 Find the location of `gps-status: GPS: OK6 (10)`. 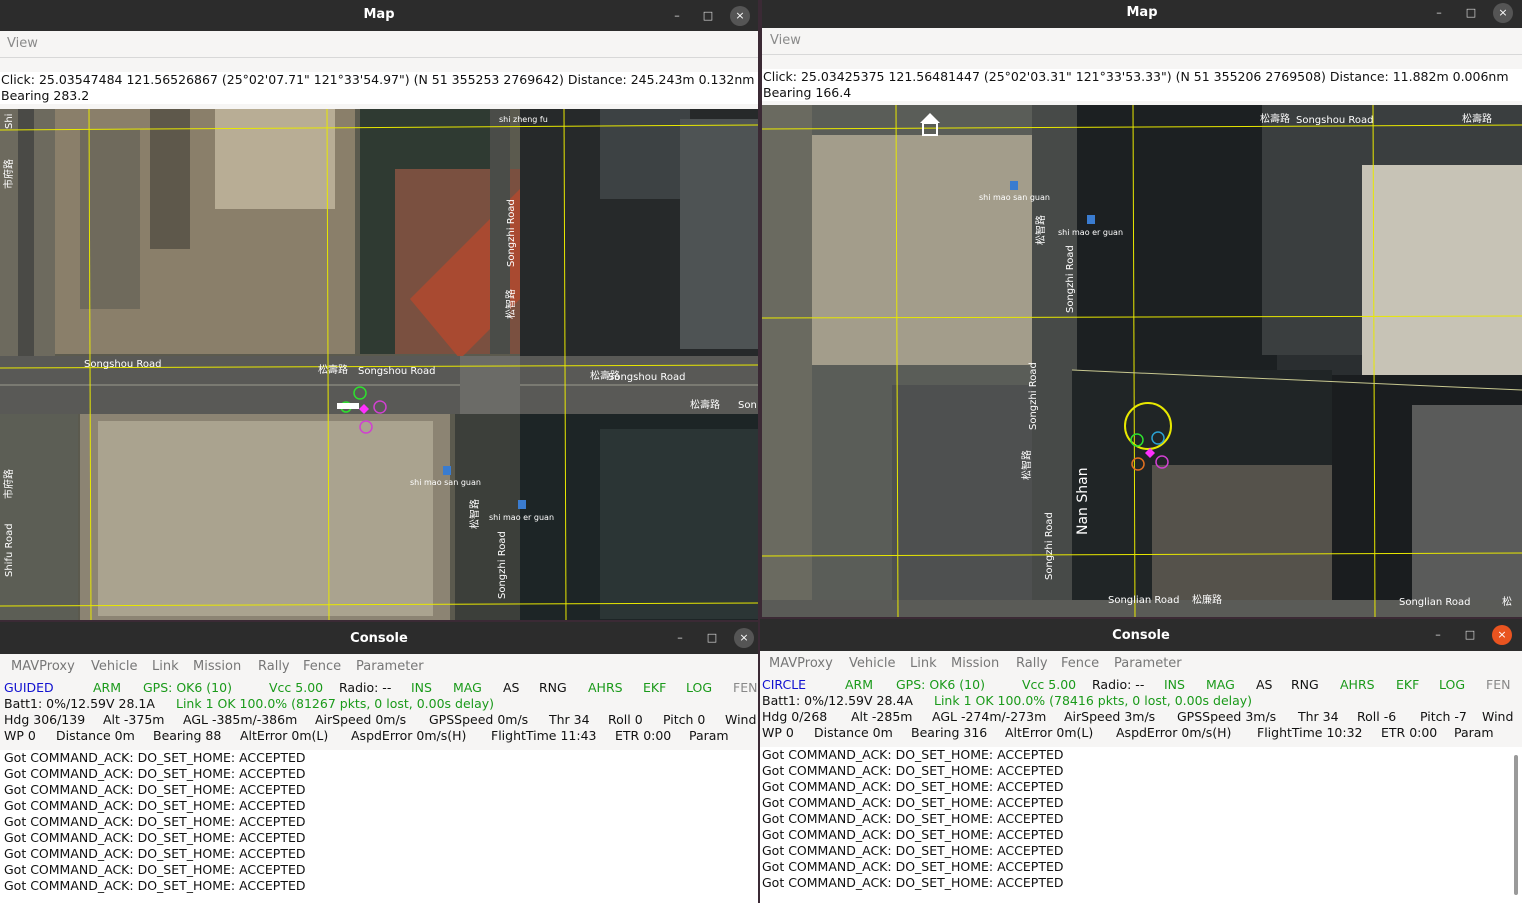

gps-status: GPS: OK6 (10) is located at coordinates (940, 684).